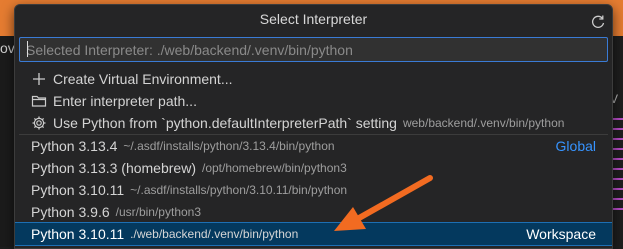  I want to click on folder-icon, so click(39, 101).